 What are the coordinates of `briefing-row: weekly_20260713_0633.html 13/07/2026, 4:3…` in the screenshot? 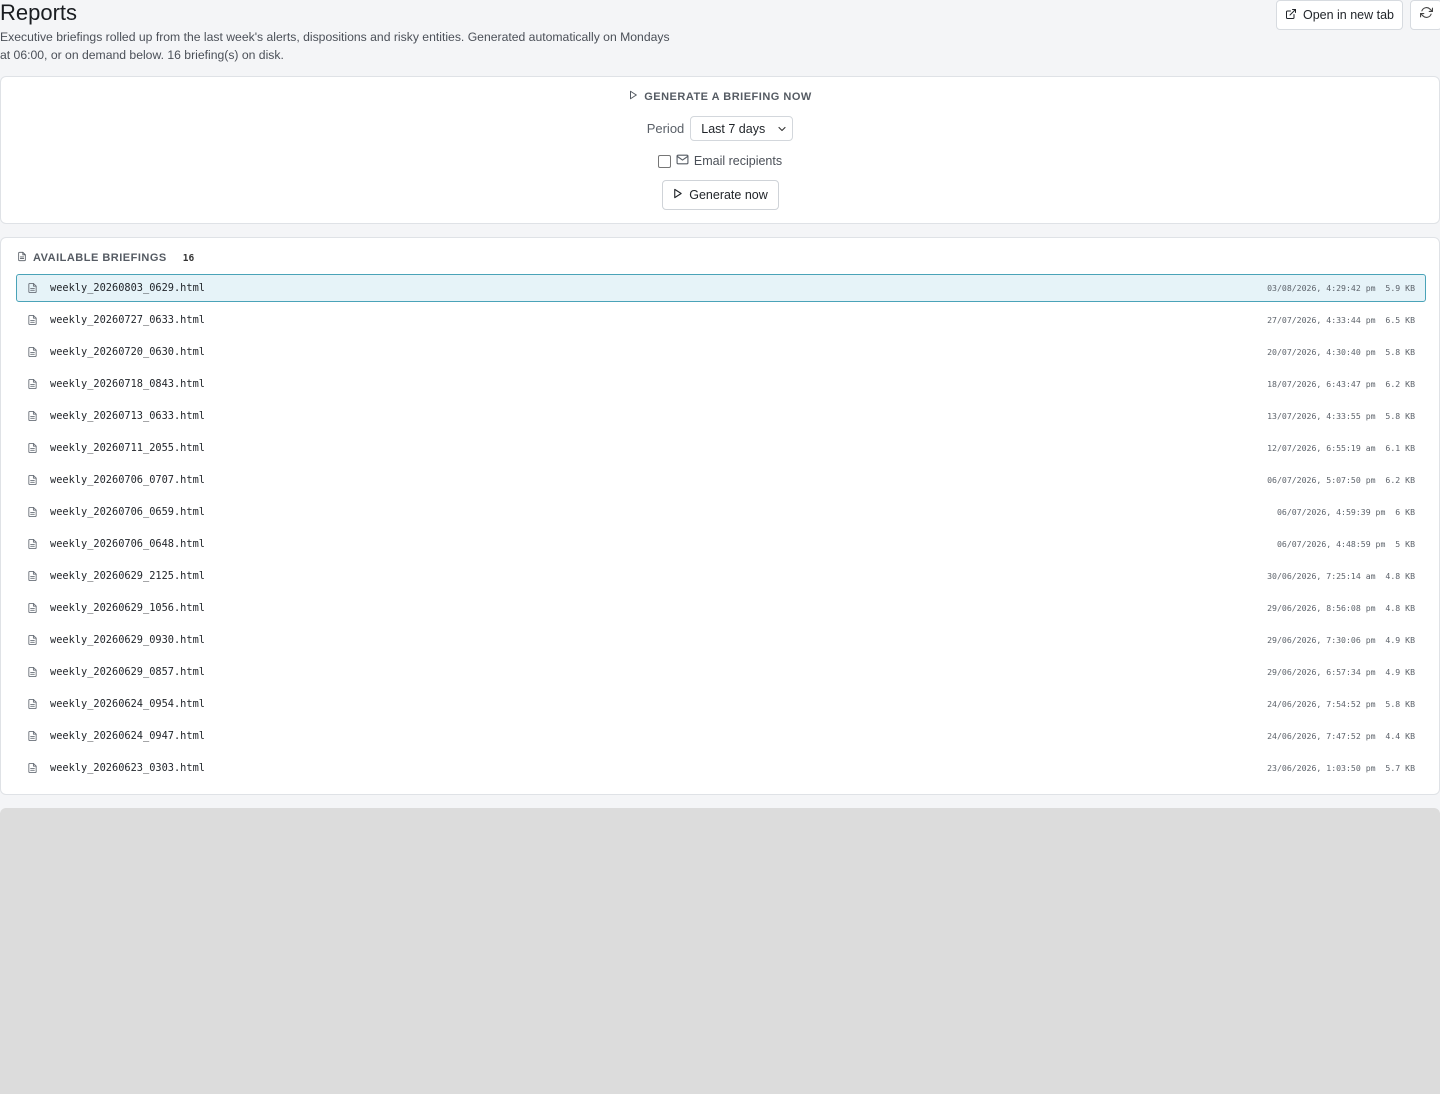 It's located at (721, 416).